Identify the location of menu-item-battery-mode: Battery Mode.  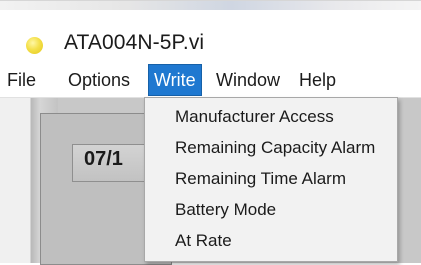
(225, 210).